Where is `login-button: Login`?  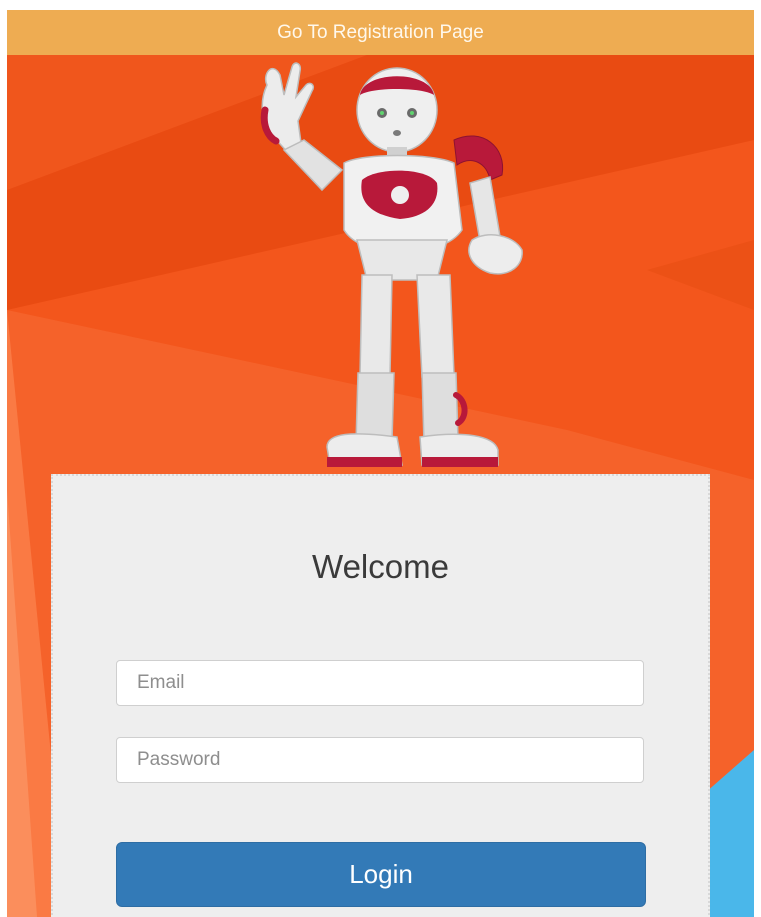
login-button: Login is located at coordinates (381, 874).